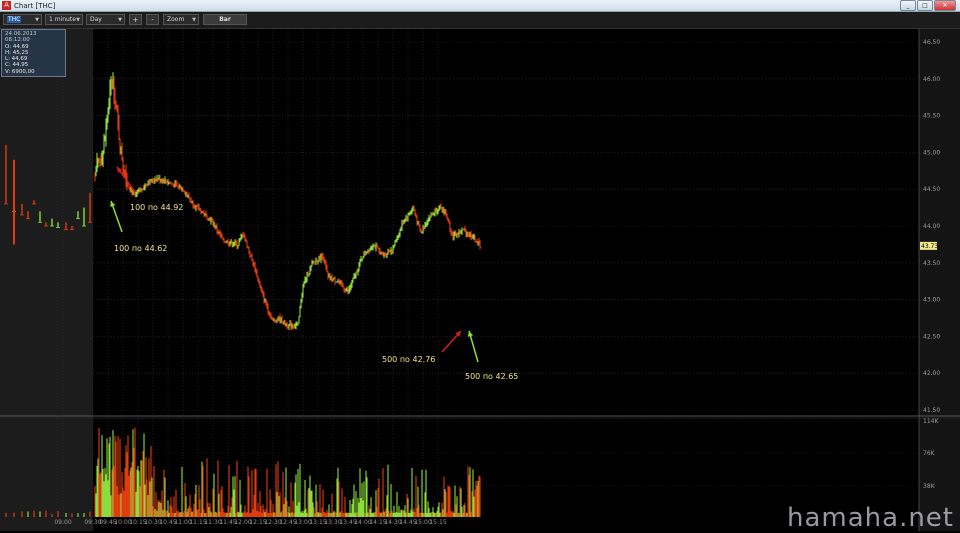  I want to click on last-price-label: 43.73, so click(929, 246).